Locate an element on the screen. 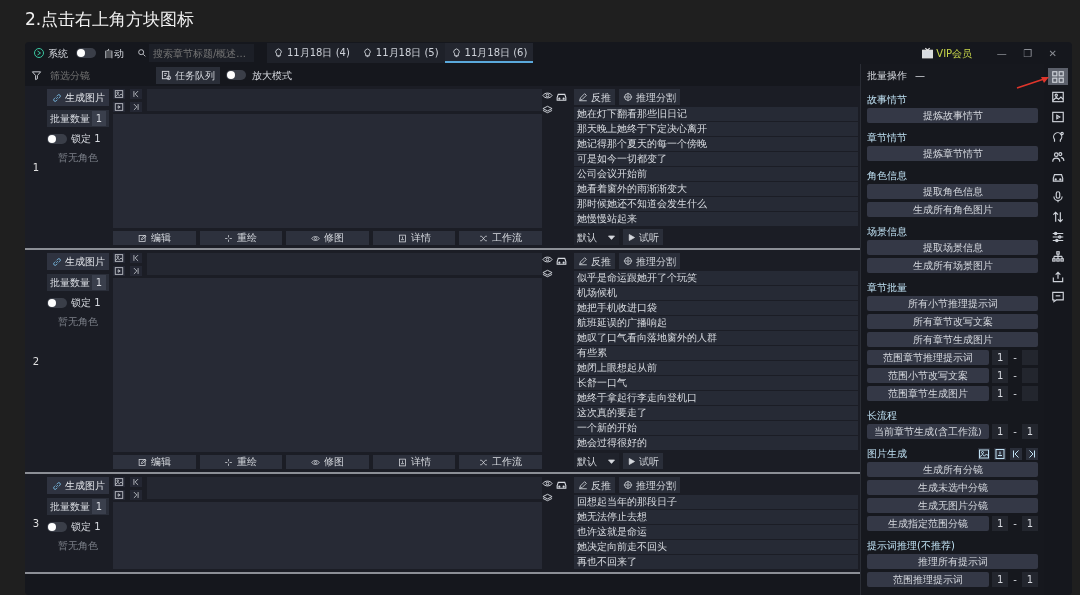 This screenshot has height=595, width=1080. line-item: 她在灯下翻看那些旧日记 is located at coordinates (716, 114).